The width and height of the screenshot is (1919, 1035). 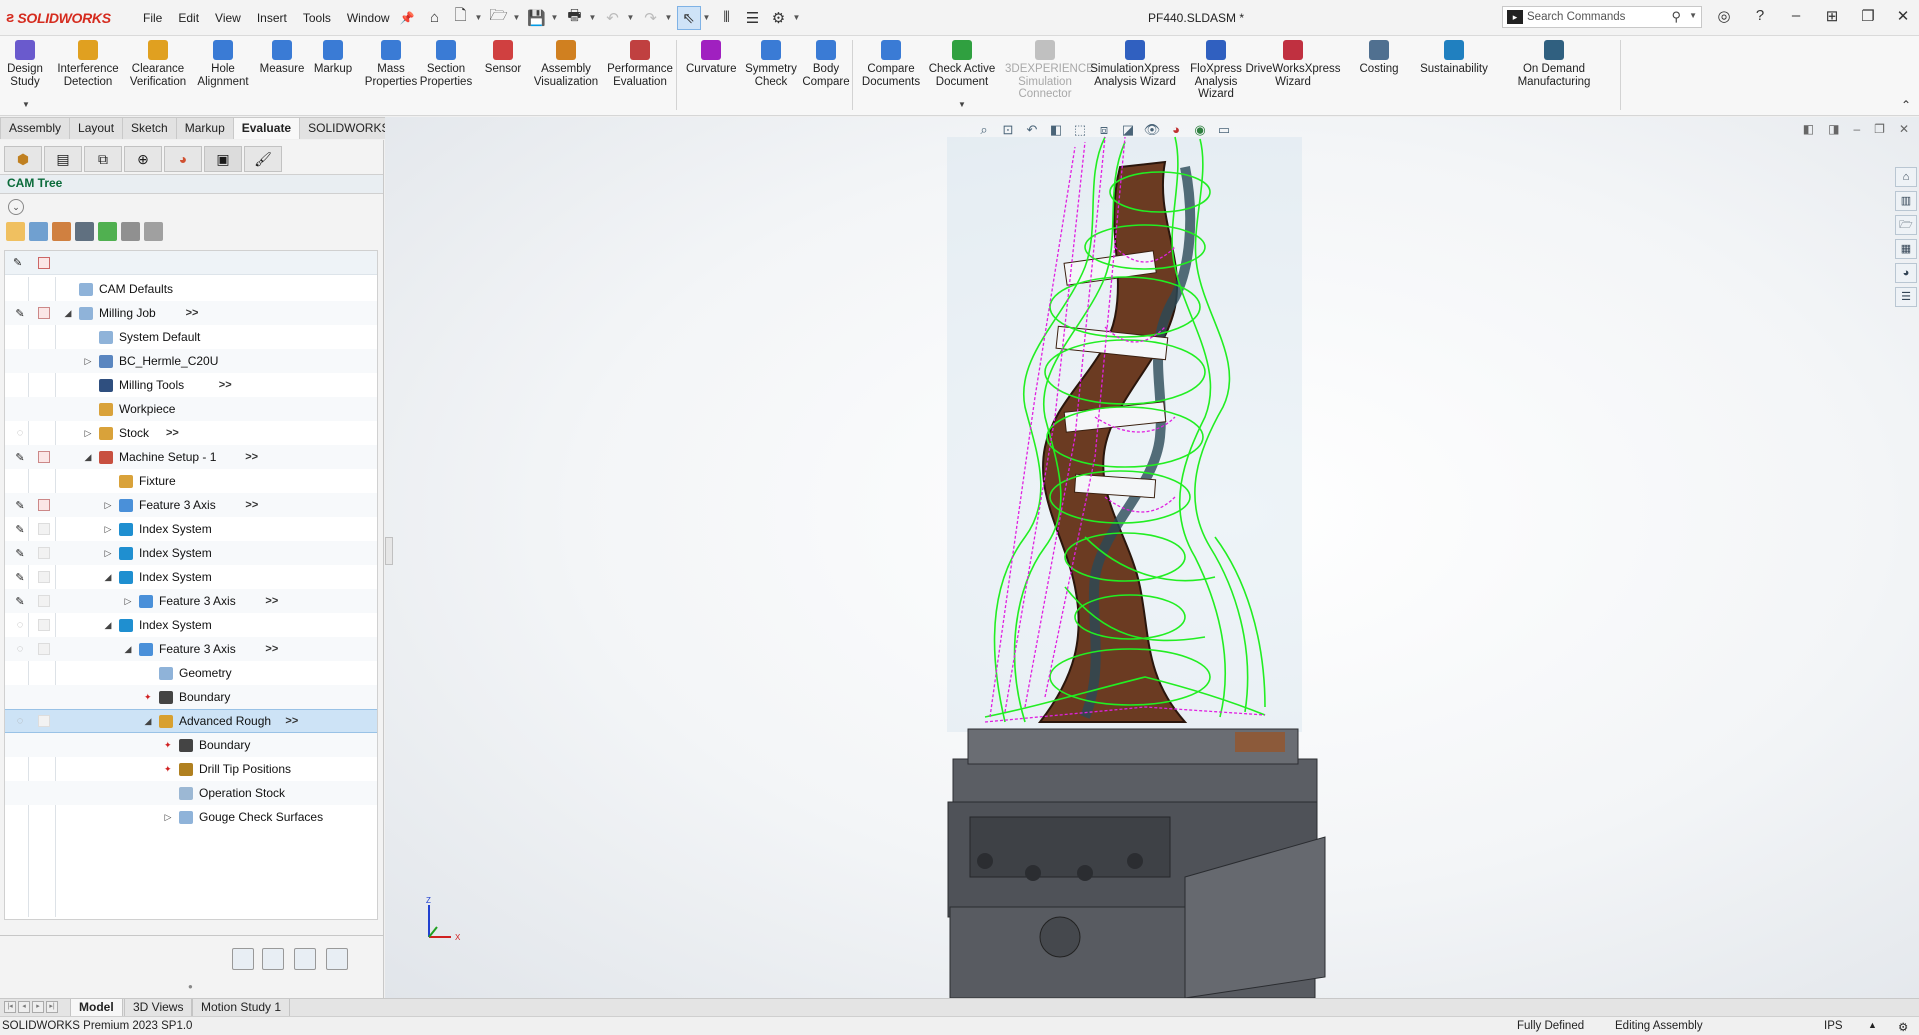 I want to click on tree-node-fixture: Fixture, so click(x=191, y=481).